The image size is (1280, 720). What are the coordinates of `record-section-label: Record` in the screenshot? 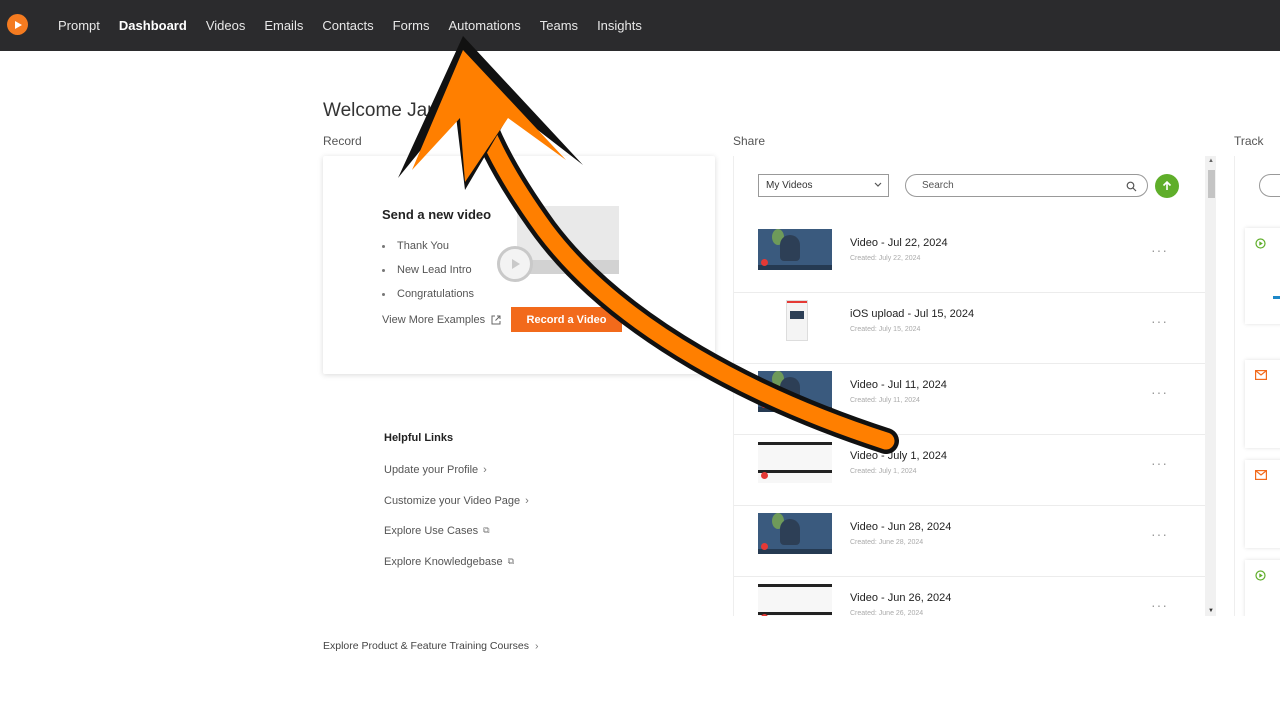 It's located at (342, 141).